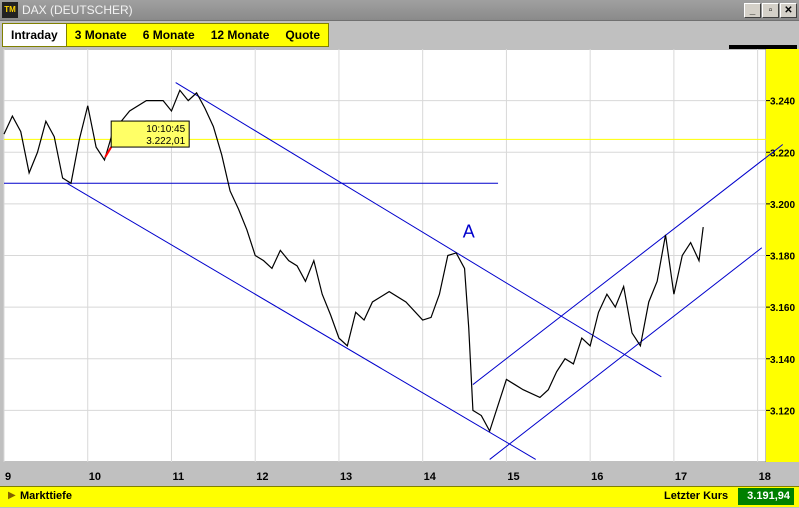 The image size is (799, 508). Describe the element at coordinates (681, 477) in the screenshot. I see `x-tick-label: 17` at that location.